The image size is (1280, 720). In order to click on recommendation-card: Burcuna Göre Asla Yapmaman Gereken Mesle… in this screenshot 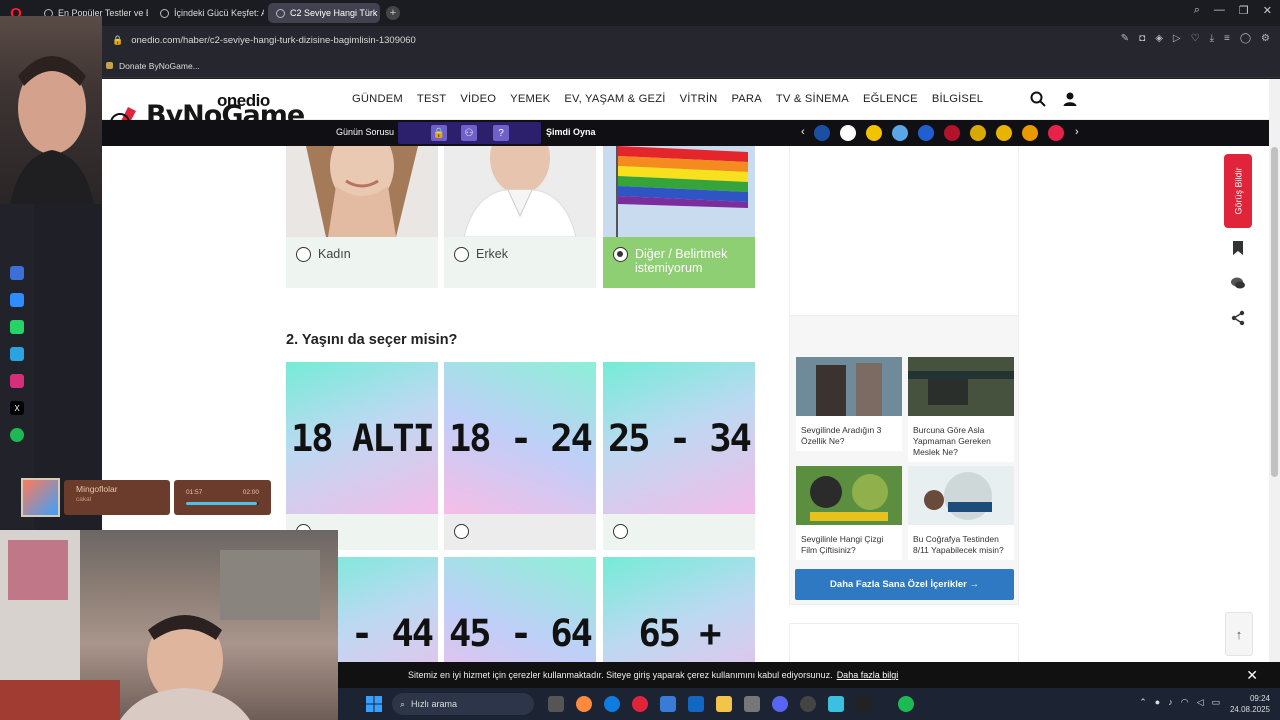, I will do `click(961, 409)`.